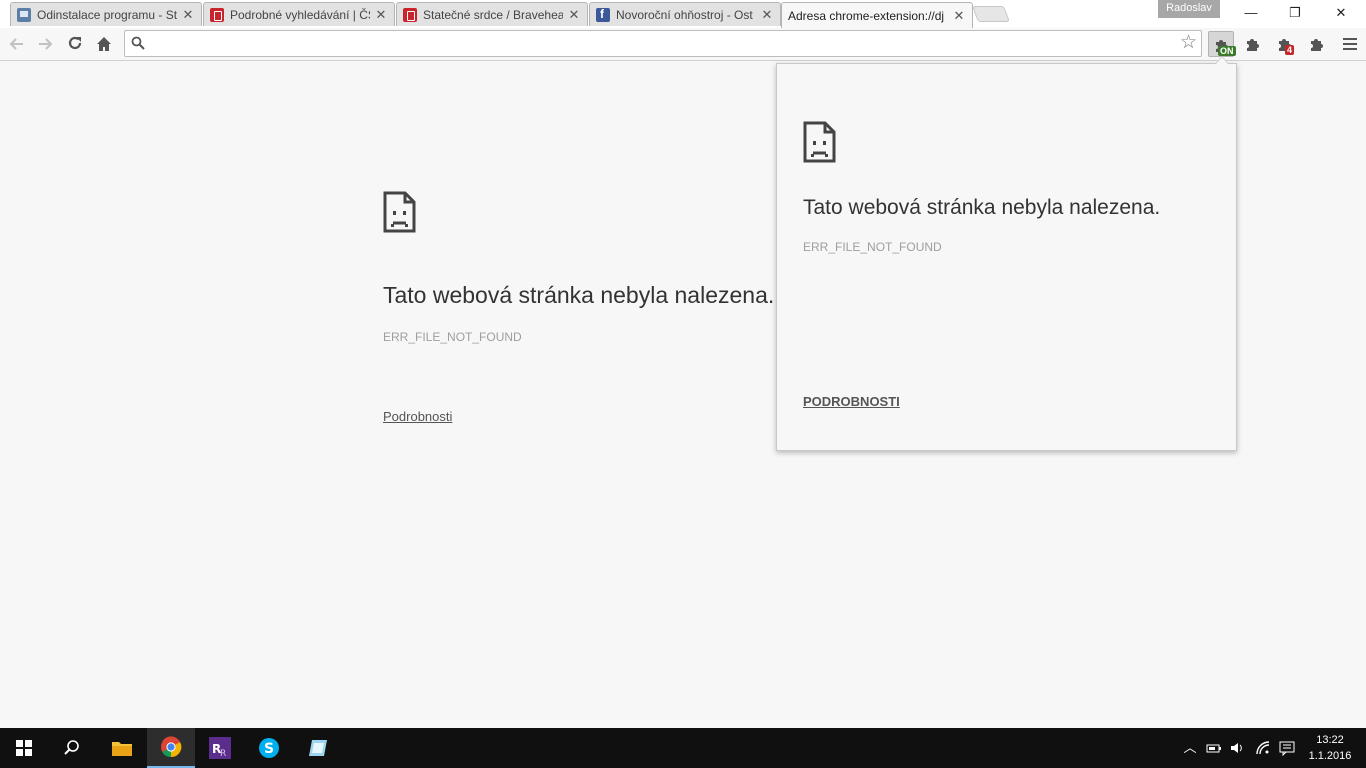 The height and width of the screenshot is (768, 1366). Describe the element at coordinates (579, 295) in the screenshot. I see `error-title: Tato webová stránka nebyla nalezena.` at that location.